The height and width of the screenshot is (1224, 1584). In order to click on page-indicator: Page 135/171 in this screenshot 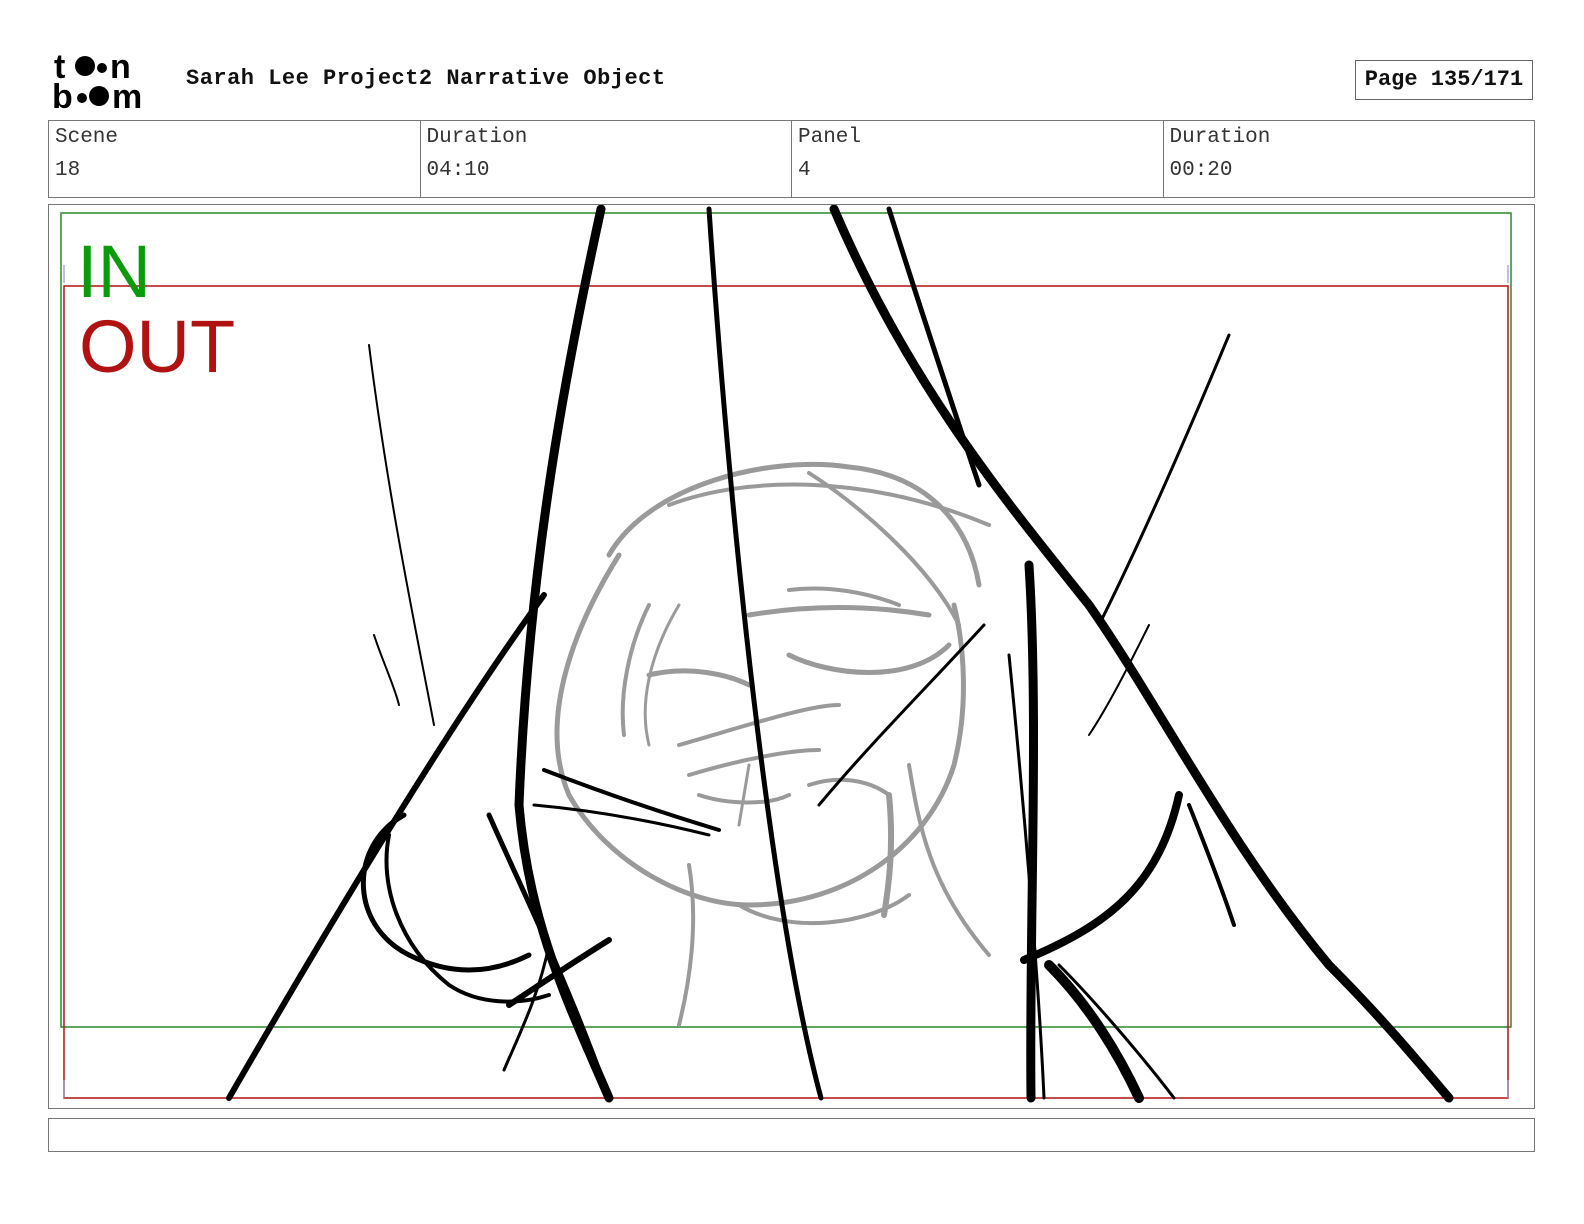, I will do `click(1444, 80)`.